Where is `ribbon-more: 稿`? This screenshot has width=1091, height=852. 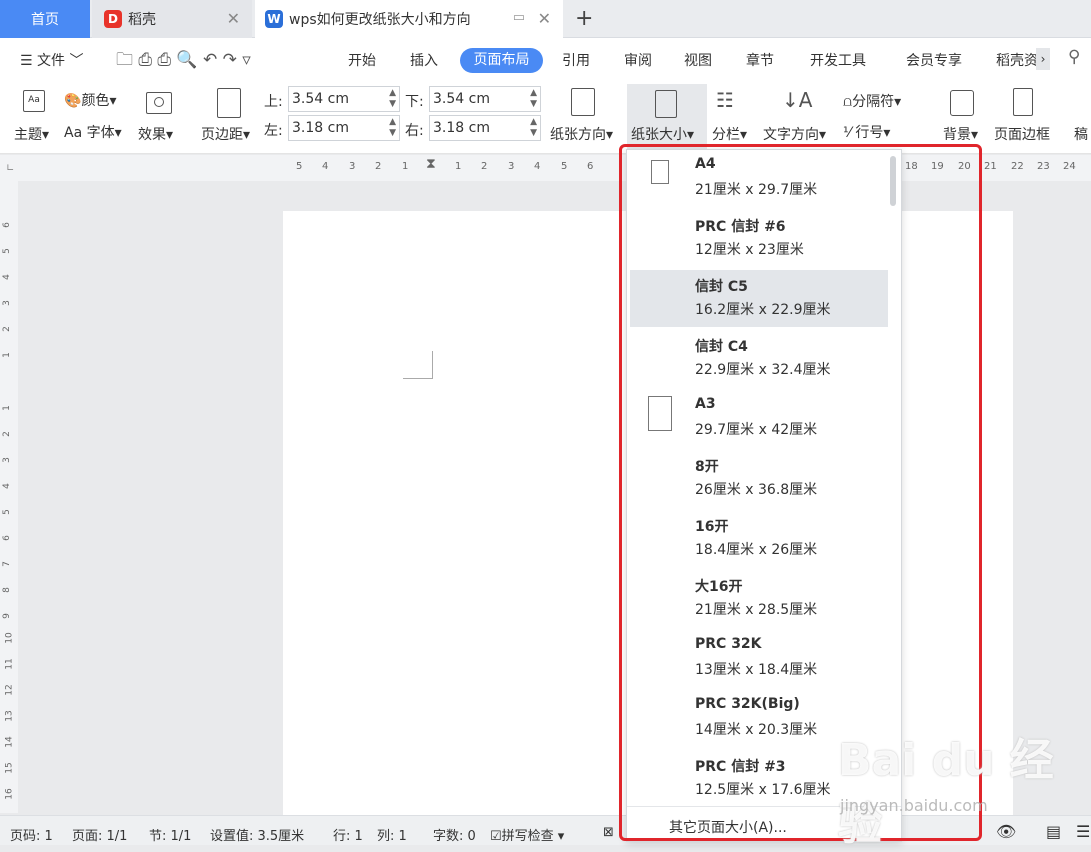 ribbon-more: 稿 is located at coordinates (1081, 134).